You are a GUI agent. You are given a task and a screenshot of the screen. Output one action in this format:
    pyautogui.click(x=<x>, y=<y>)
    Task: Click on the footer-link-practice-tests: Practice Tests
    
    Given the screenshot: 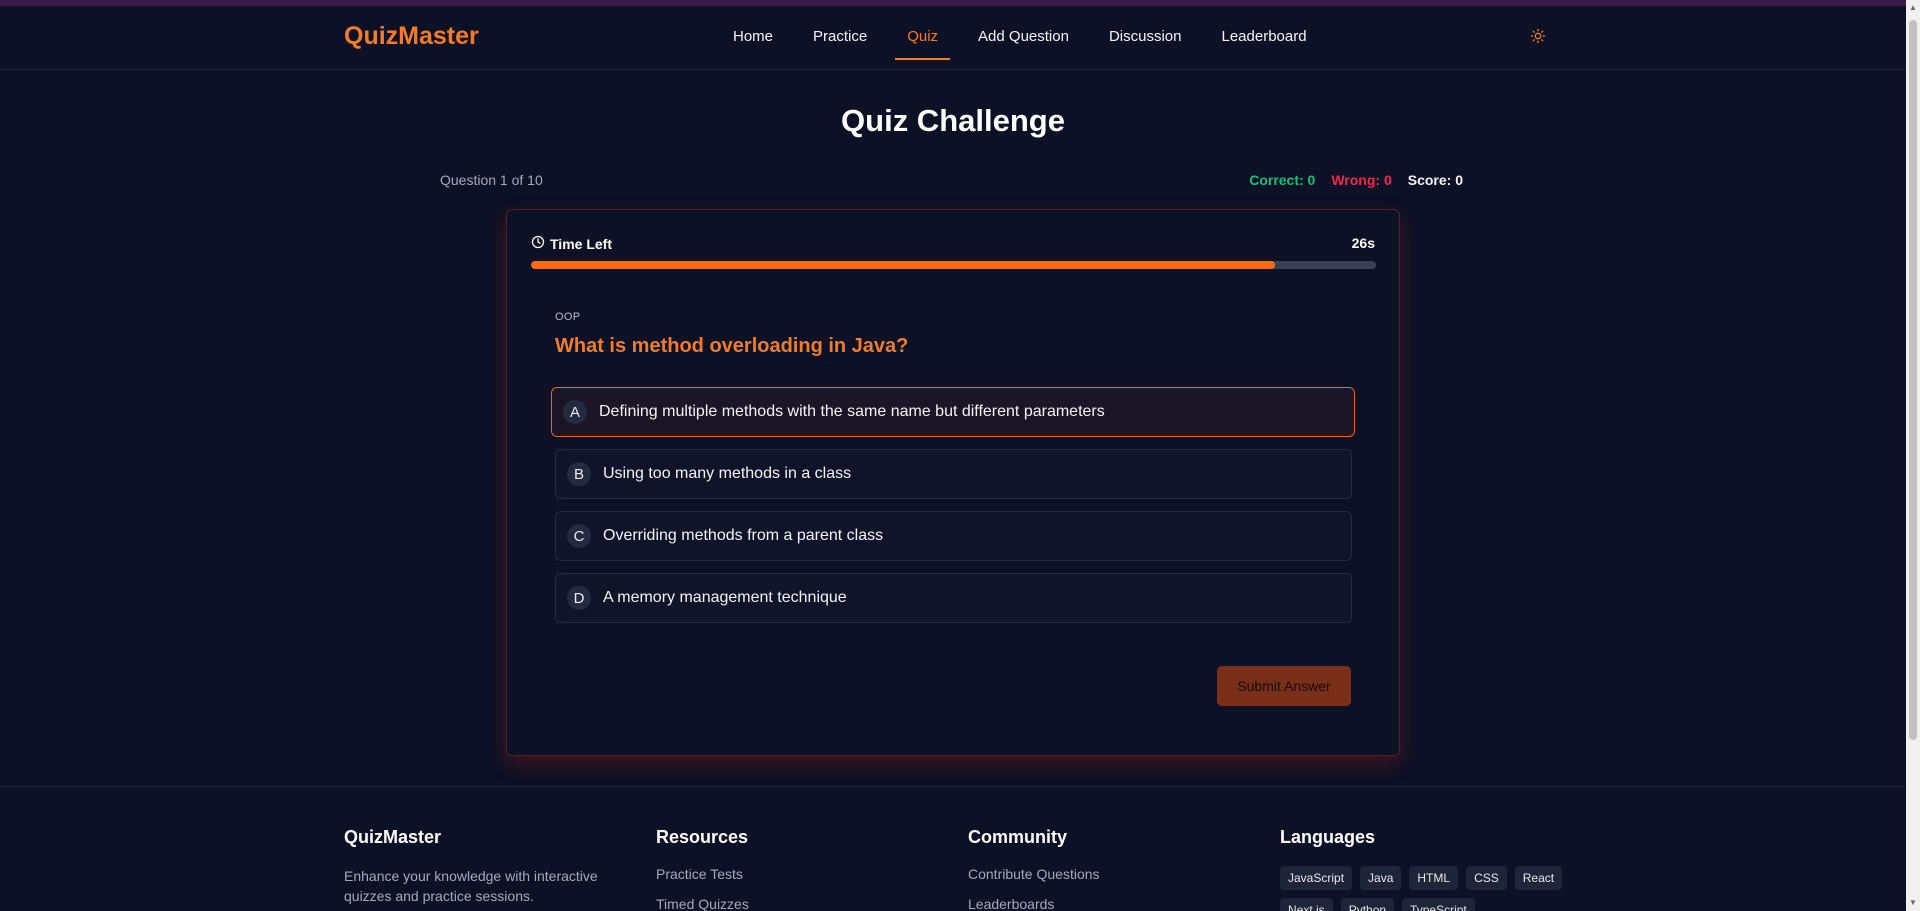 What is the action you would take?
    pyautogui.click(x=702, y=874)
    